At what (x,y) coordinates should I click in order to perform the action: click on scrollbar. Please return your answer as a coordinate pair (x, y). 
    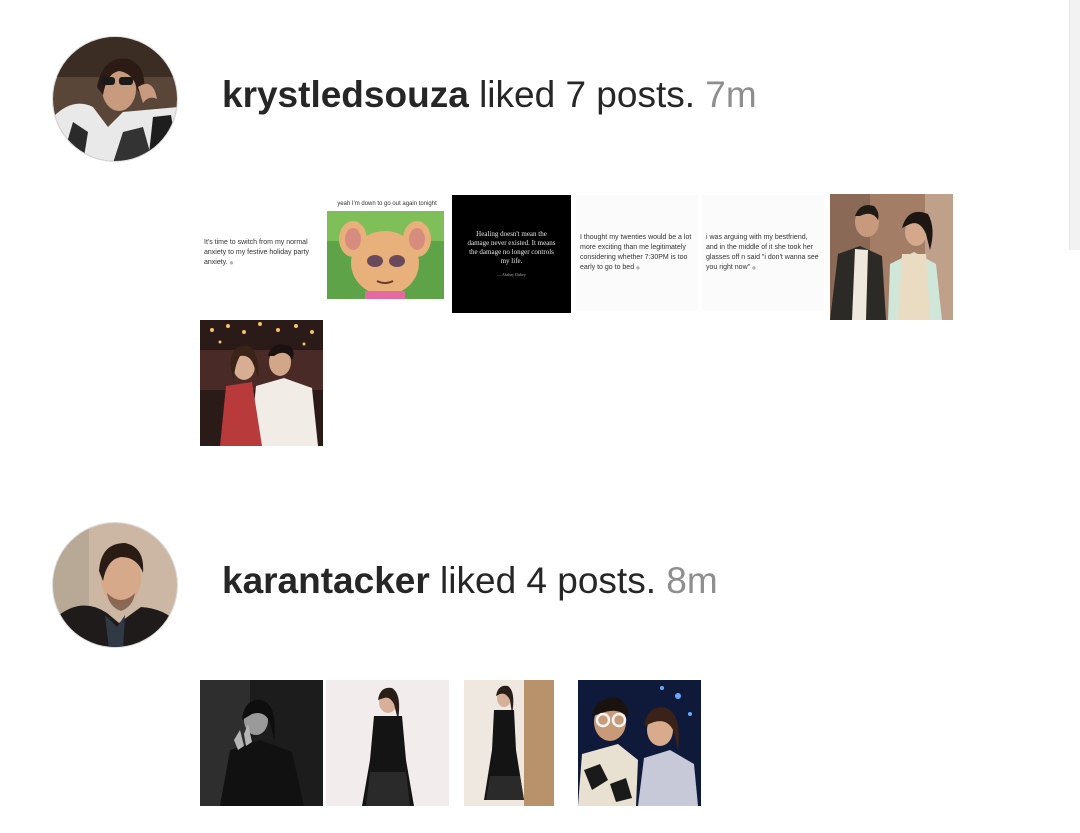
    Looking at the image, I should click on (1074, 125).